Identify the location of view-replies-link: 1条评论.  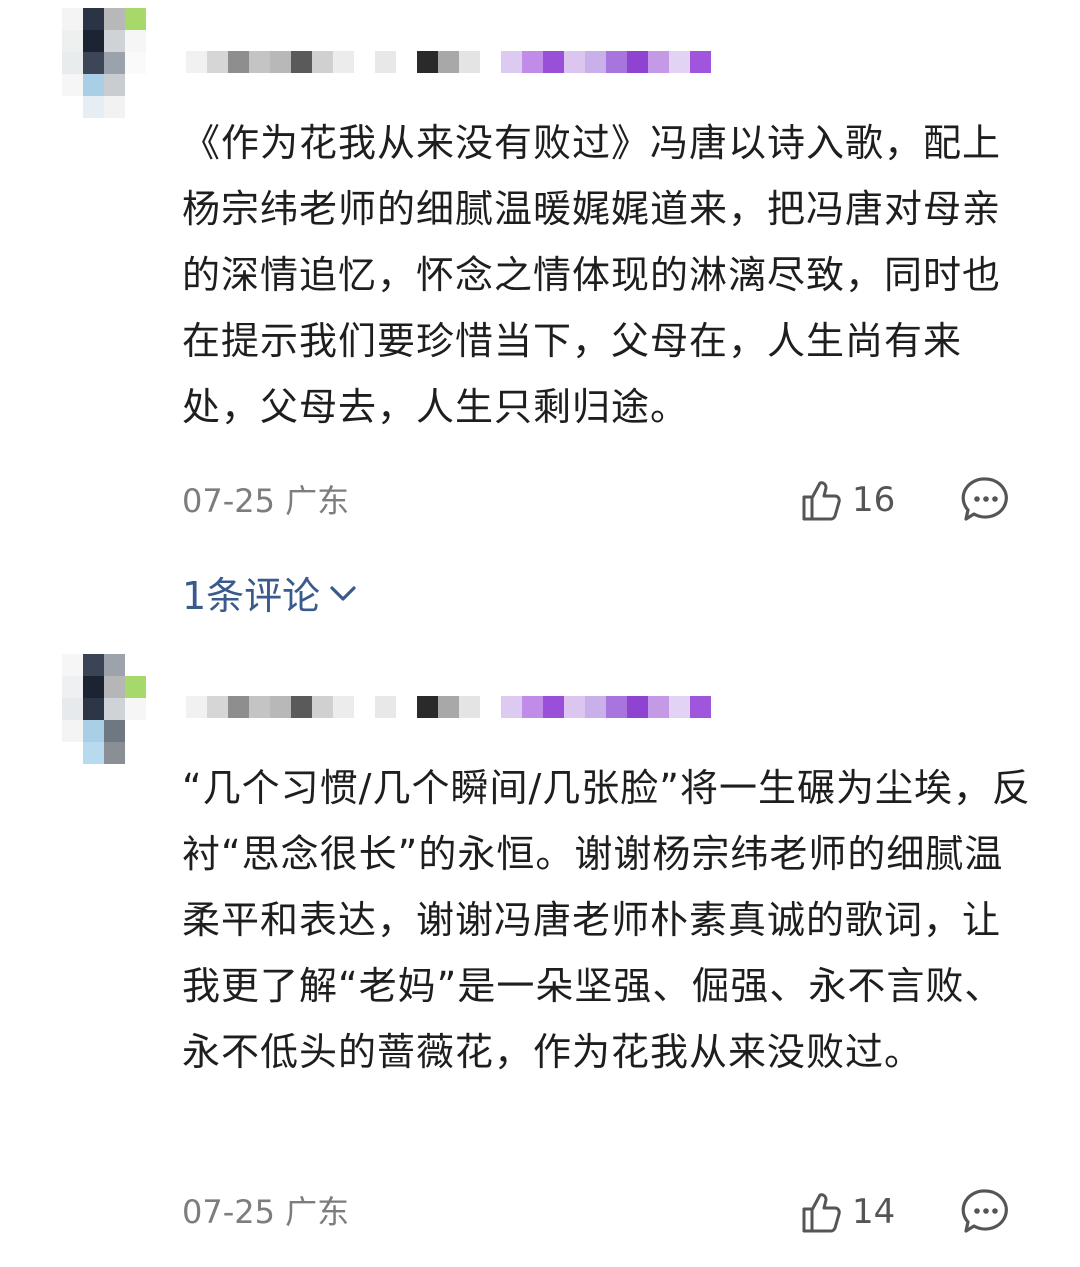
(270, 592).